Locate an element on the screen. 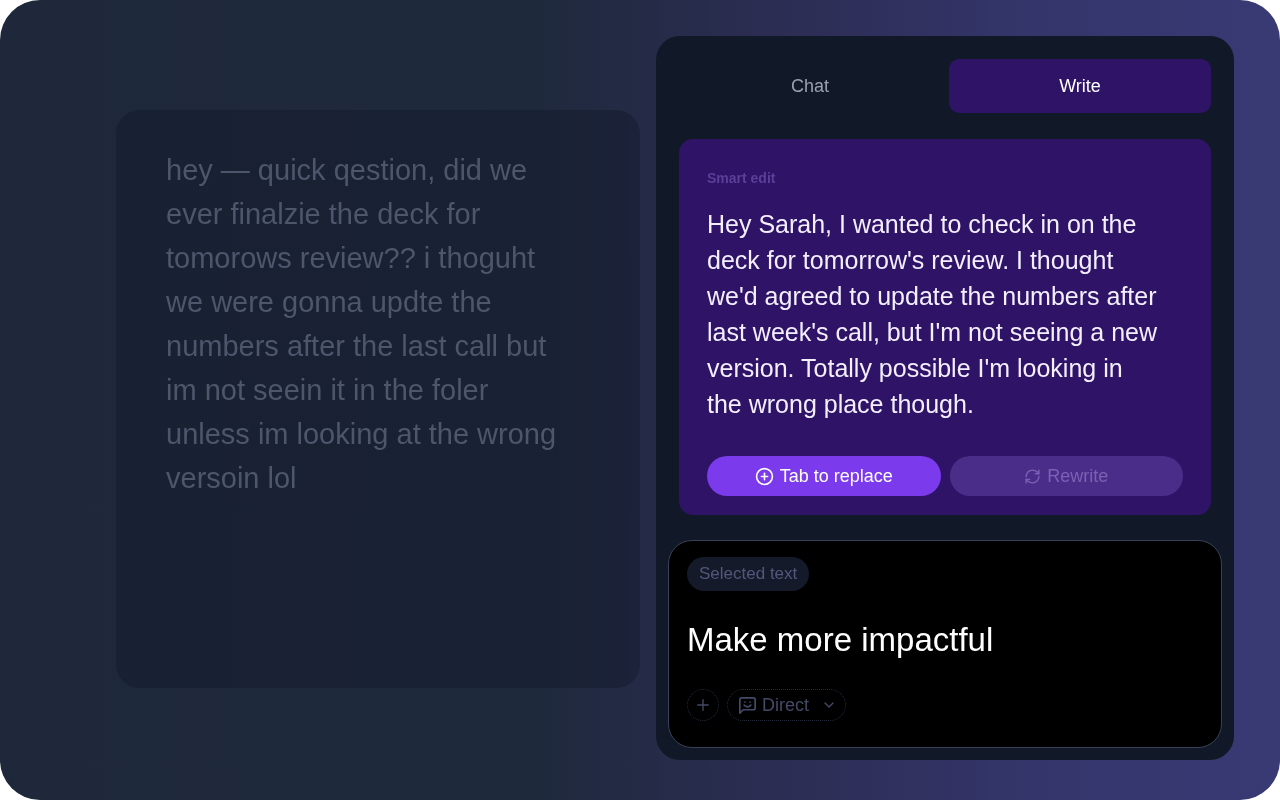 This screenshot has height=800, width=1280. prompt-input: Make more impactful is located at coordinates (840, 640).